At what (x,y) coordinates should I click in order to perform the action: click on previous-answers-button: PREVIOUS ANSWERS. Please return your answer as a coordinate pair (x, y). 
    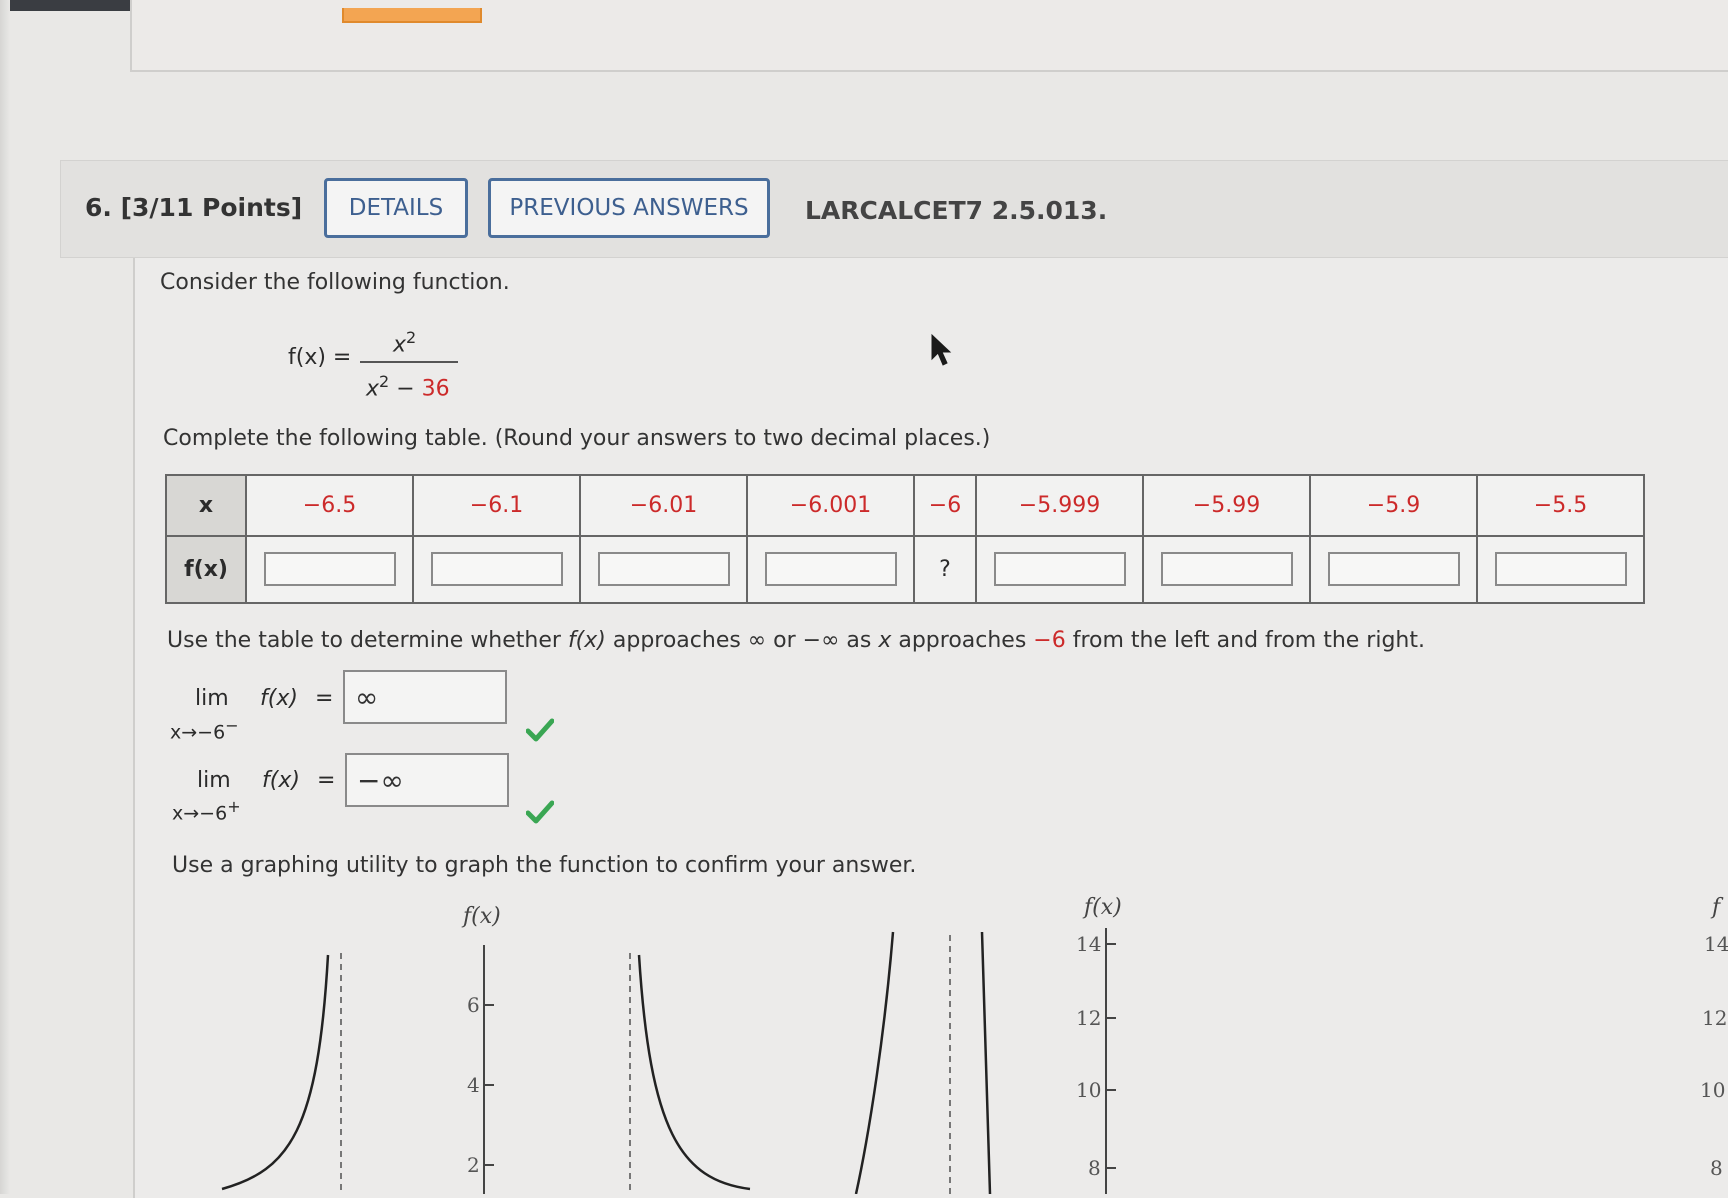
    Looking at the image, I should click on (629, 208).